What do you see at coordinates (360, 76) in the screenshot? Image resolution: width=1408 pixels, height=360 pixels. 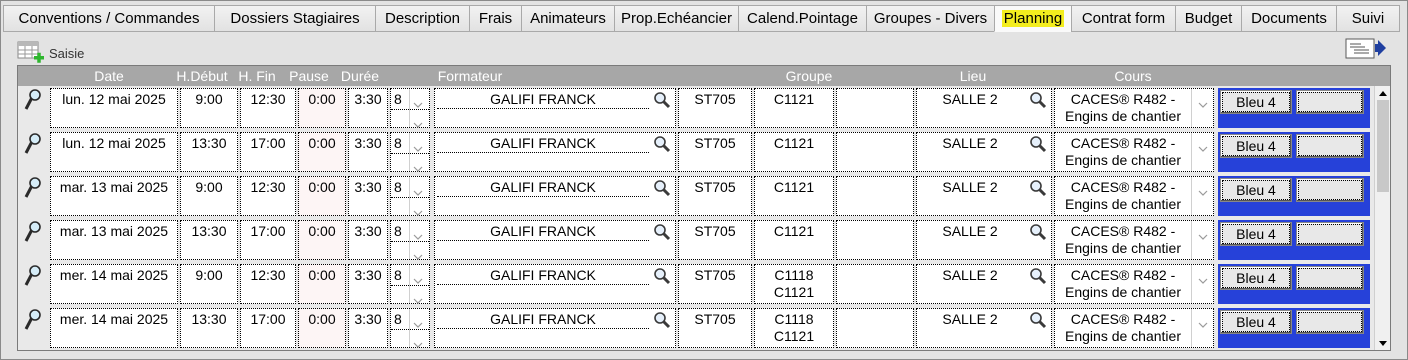 I see `header-duree: Durée` at bounding box center [360, 76].